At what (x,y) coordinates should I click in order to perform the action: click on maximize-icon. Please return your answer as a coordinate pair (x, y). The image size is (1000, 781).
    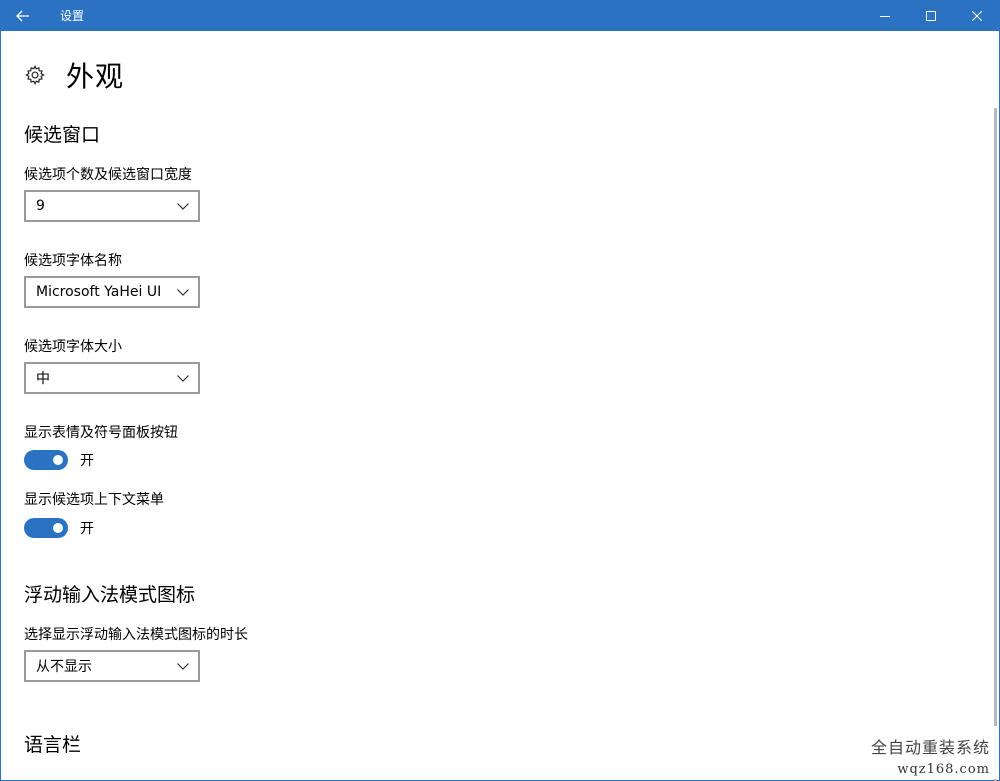
    Looking at the image, I should click on (931, 15).